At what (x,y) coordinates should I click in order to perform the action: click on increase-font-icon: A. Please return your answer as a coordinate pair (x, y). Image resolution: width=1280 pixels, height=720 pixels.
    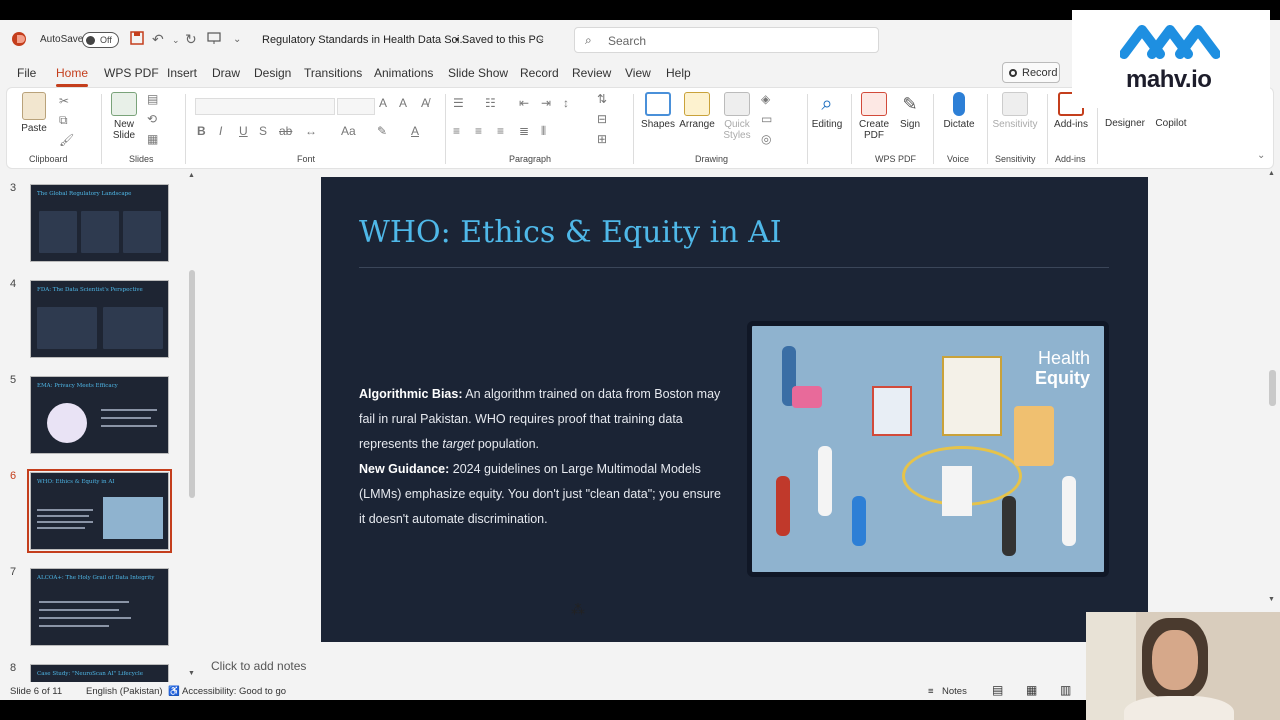
    Looking at the image, I should click on (383, 103).